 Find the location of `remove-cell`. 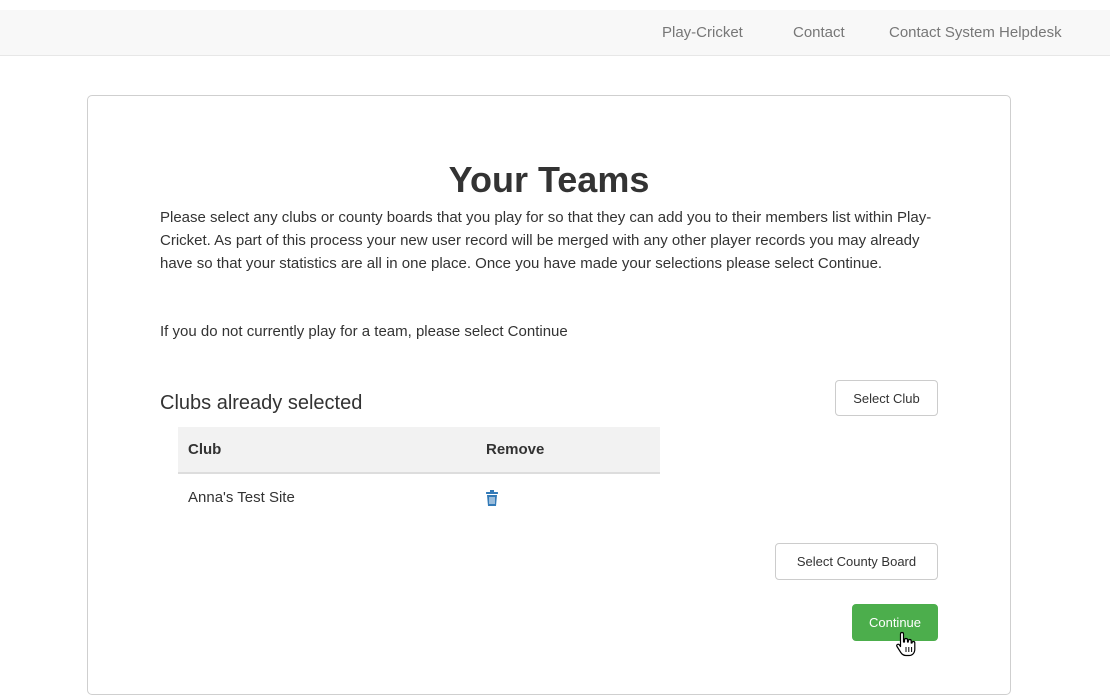

remove-cell is located at coordinates (568, 496).